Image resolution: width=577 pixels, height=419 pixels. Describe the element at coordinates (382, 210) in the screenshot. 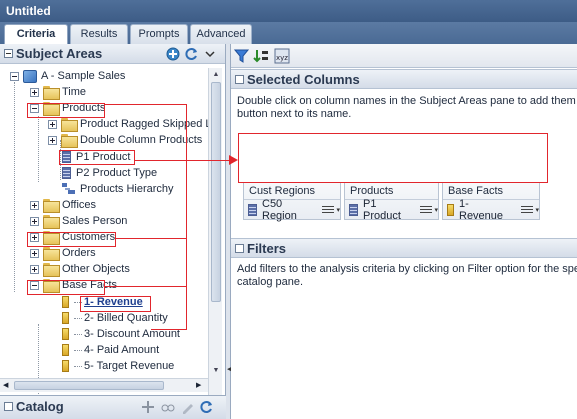

I see `column-name: P1 Product` at that location.